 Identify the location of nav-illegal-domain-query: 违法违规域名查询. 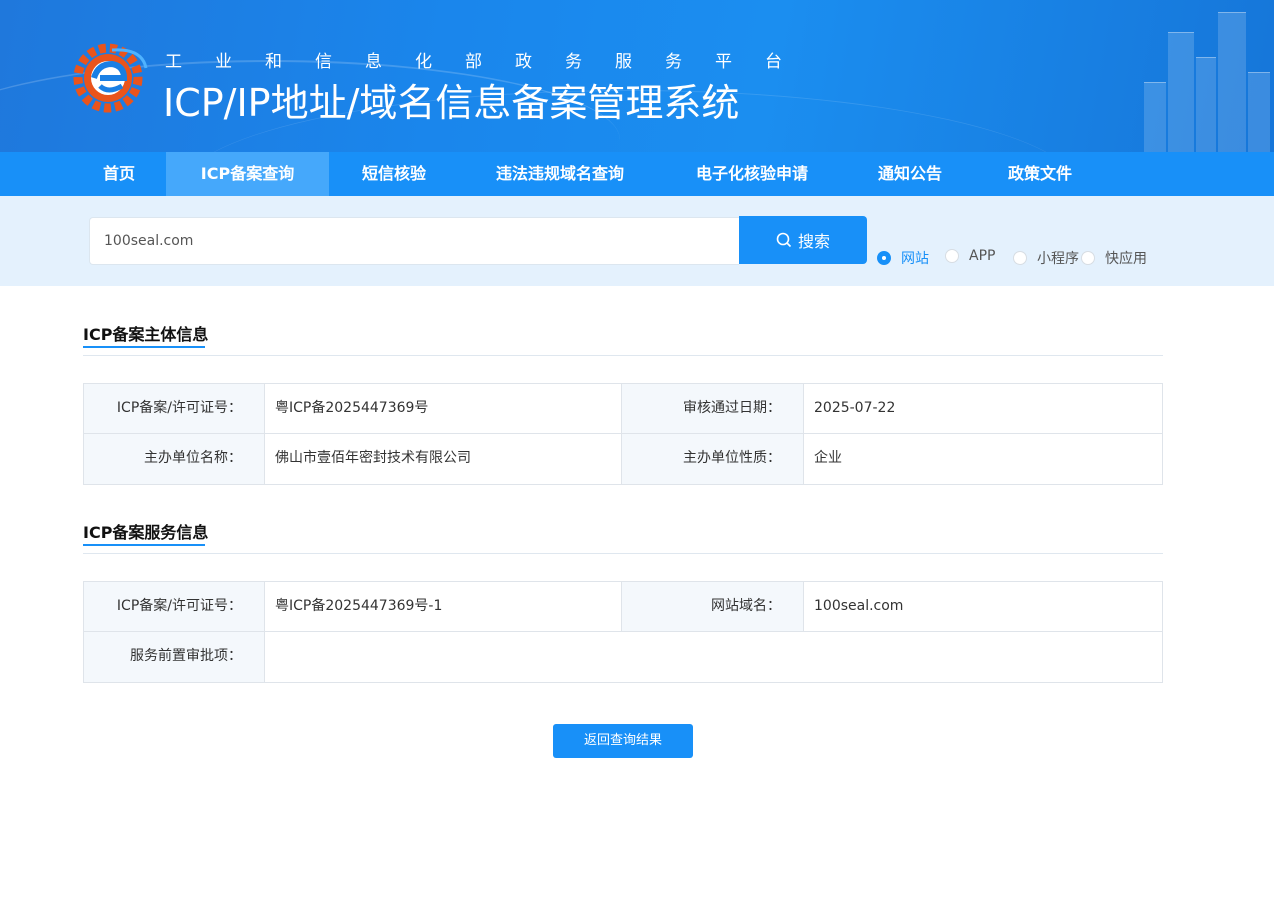
(560, 174).